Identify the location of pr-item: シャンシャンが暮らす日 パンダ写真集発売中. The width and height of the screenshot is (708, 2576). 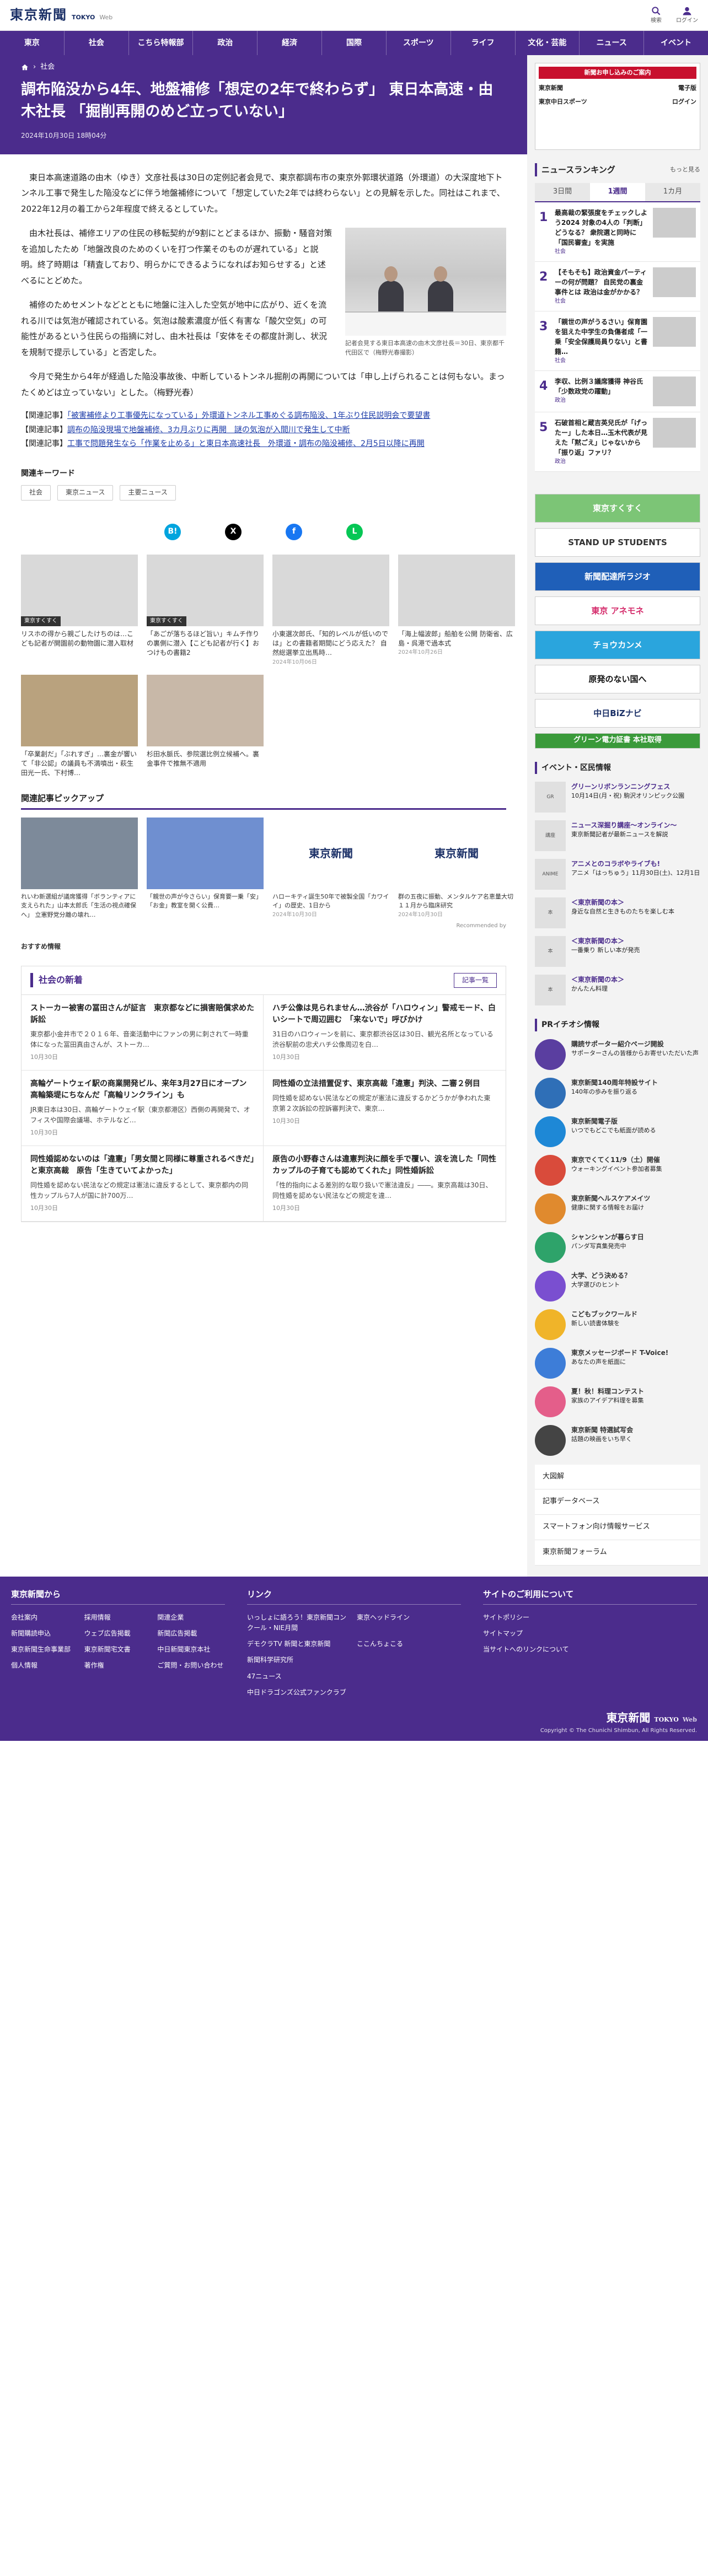
(617, 1247).